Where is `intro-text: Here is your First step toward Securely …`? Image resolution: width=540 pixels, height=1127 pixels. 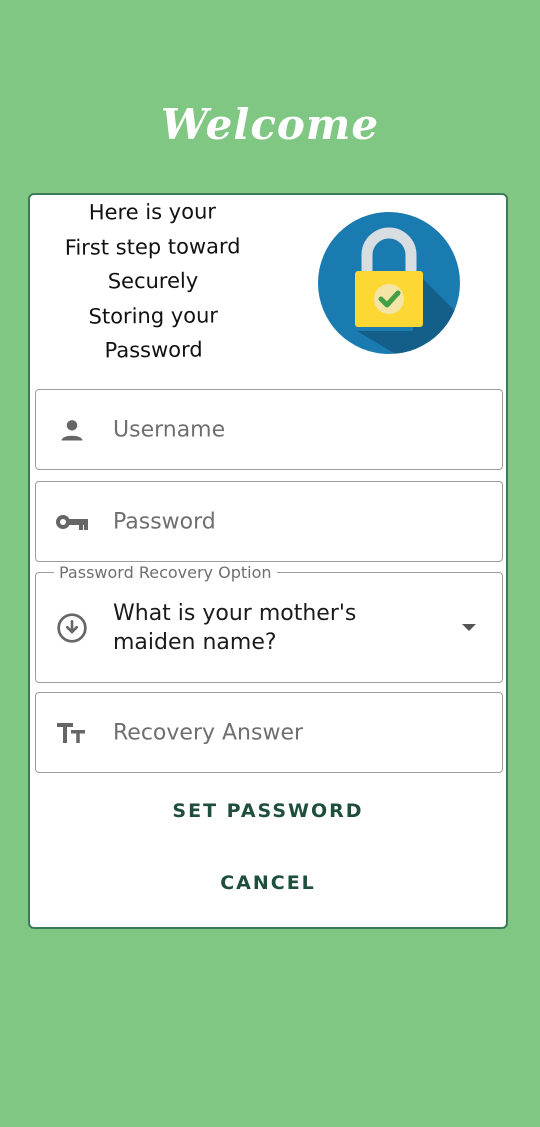
intro-text: Here is your First step toward Securely … is located at coordinates (152, 281).